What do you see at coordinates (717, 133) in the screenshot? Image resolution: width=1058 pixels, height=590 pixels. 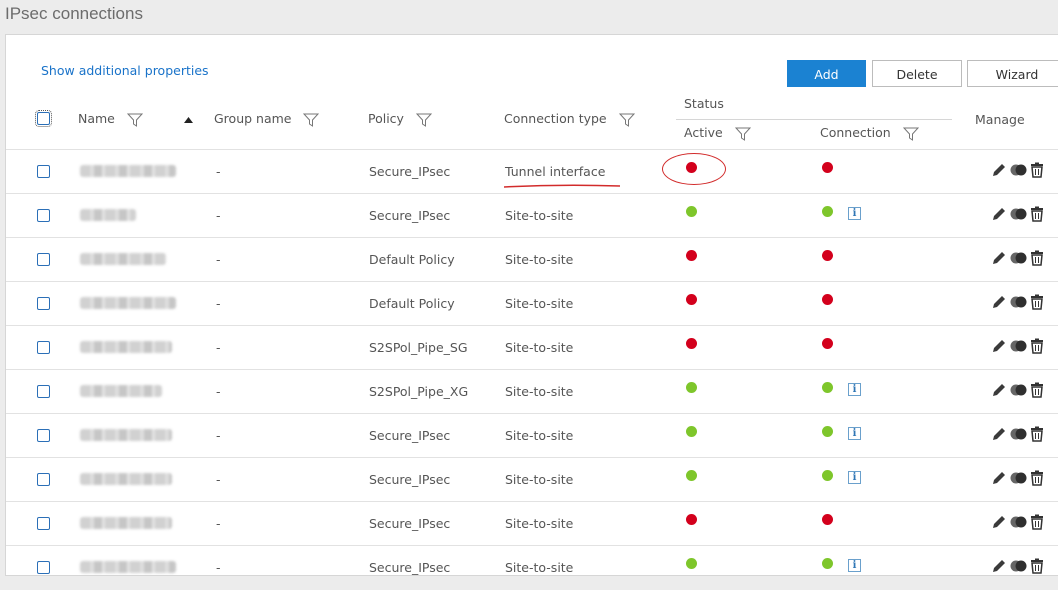 I see `column-header-active: Active` at bounding box center [717, 133].